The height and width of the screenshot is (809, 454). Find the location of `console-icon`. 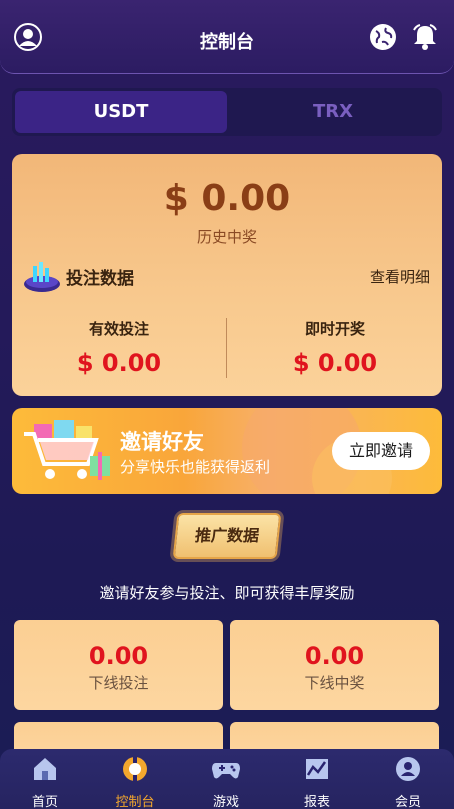

console-icon is located at coordinates (135, 769).